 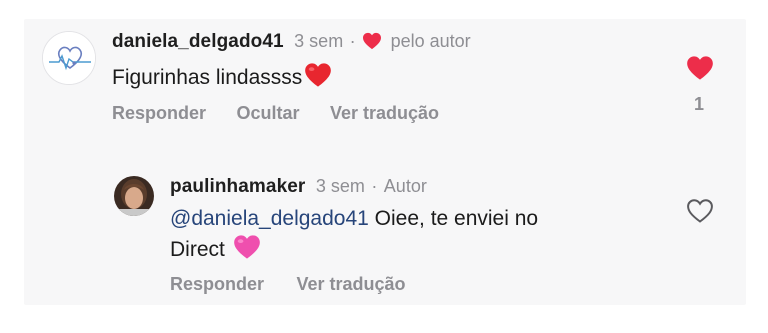 I want to click on comment-username: daniela_delgado41, so click(x=198, y=41).